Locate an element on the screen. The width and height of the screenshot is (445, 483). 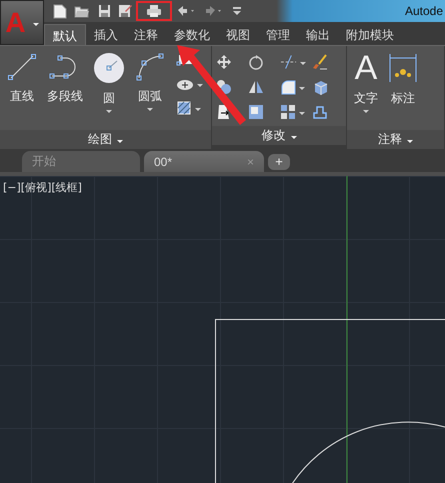
hatch-icon is located at coordinates (184, 108).